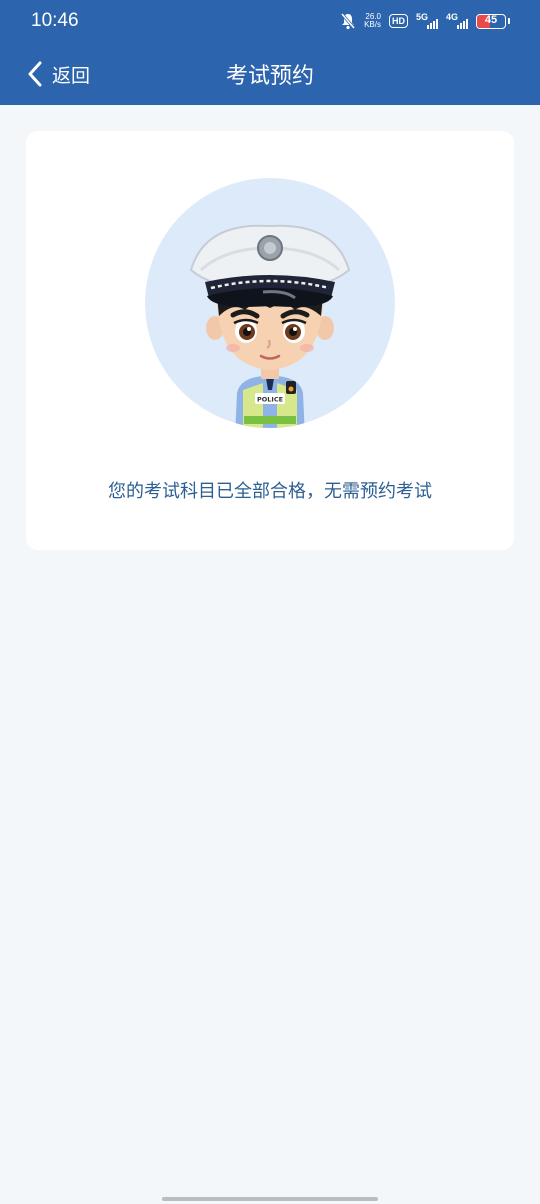 The width and height of the screenshot is (540, 1204). Describe the element at coordinates (372, 20) in the screenshot. I see `network-speed: 26.0 KB/s` at that location.